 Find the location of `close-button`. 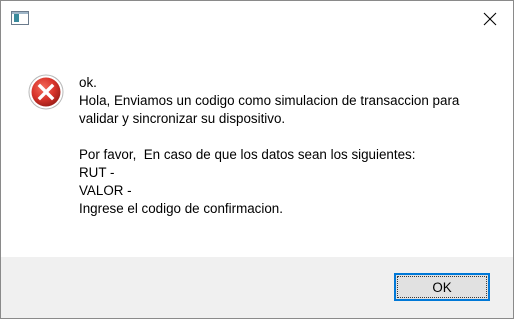

close-button is located at coordinates (490, 19).